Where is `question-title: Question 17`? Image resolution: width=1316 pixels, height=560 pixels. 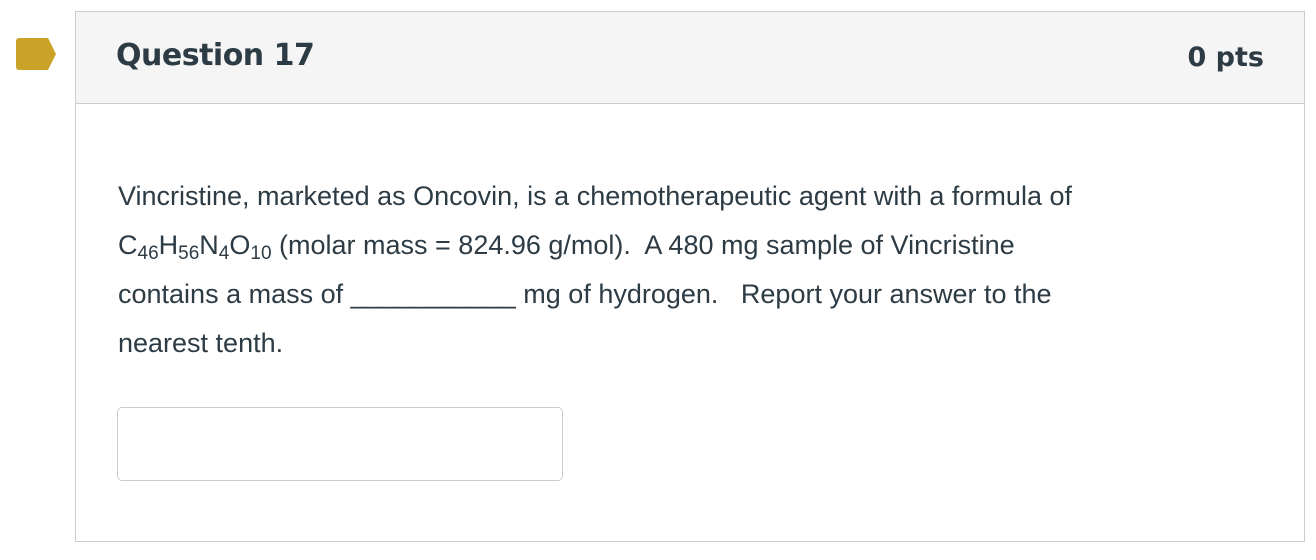
question-title: Question 17 is located at coordinates (215, 55).